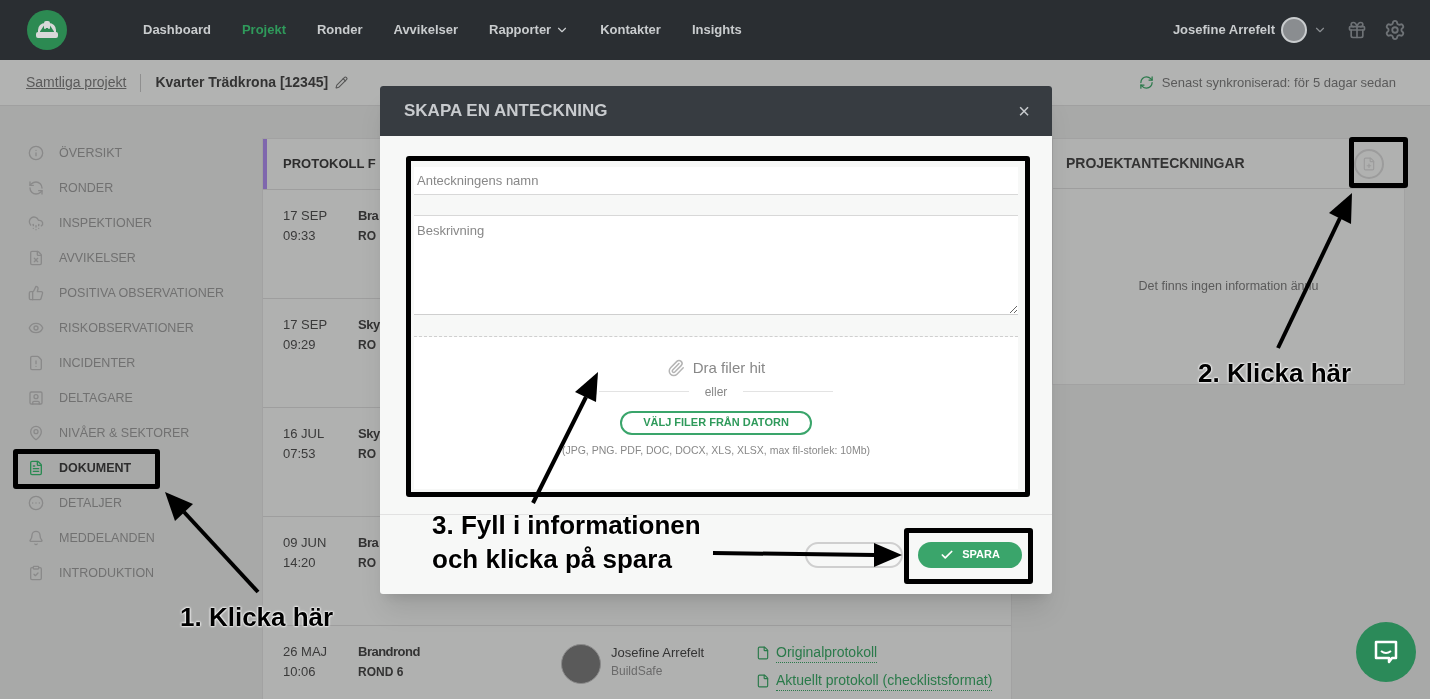 The height and width of the screenshot is (699, 1430). What do you see at coordinates (1278, 82) in the screenshot?
I see `sync-status: Senast synkroniserad: för 5 dagar sedan` at bounding box center [1278, 82].